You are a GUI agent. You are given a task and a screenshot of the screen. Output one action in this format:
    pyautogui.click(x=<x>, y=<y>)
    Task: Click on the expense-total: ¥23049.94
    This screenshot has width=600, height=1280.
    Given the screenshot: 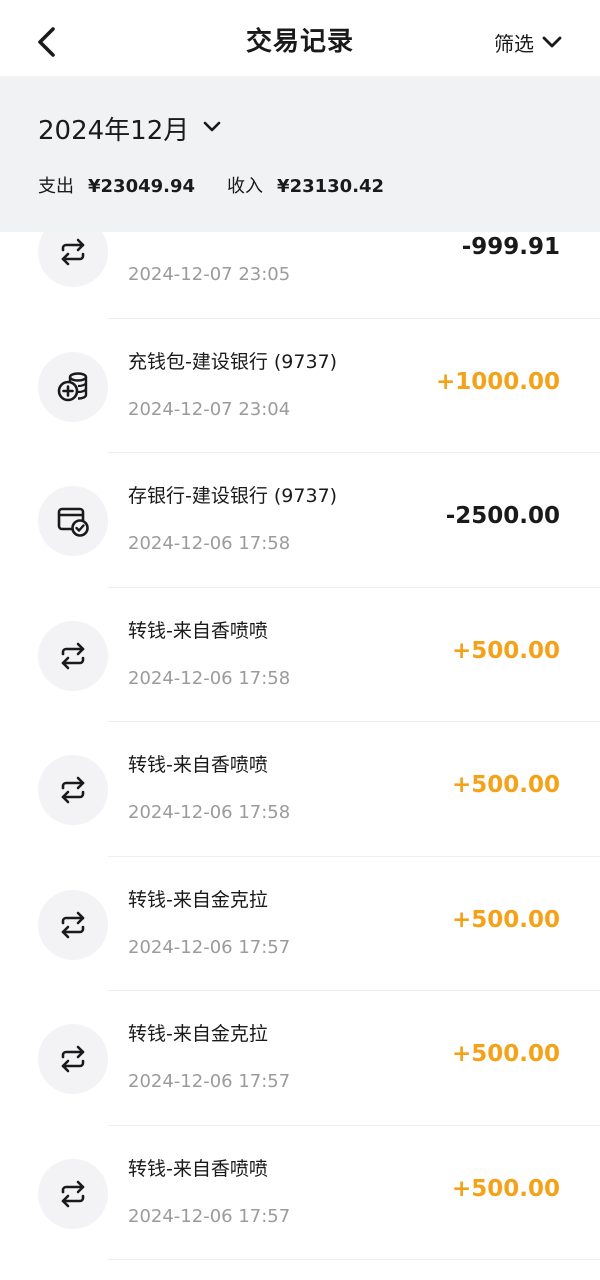 What is the action you would take?
    pyautogui.click(x=142, y=186)
    